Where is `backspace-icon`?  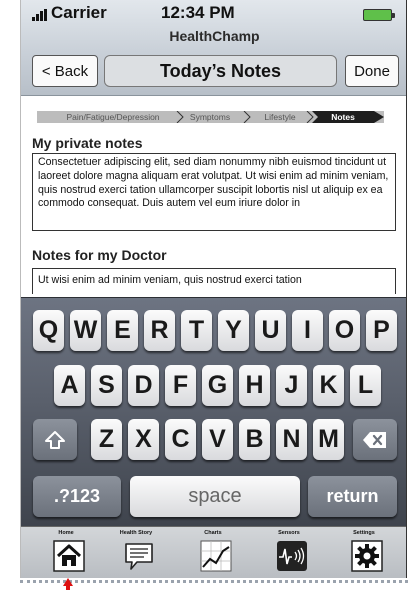
backspace-icon is located at coordinates (374, 439).